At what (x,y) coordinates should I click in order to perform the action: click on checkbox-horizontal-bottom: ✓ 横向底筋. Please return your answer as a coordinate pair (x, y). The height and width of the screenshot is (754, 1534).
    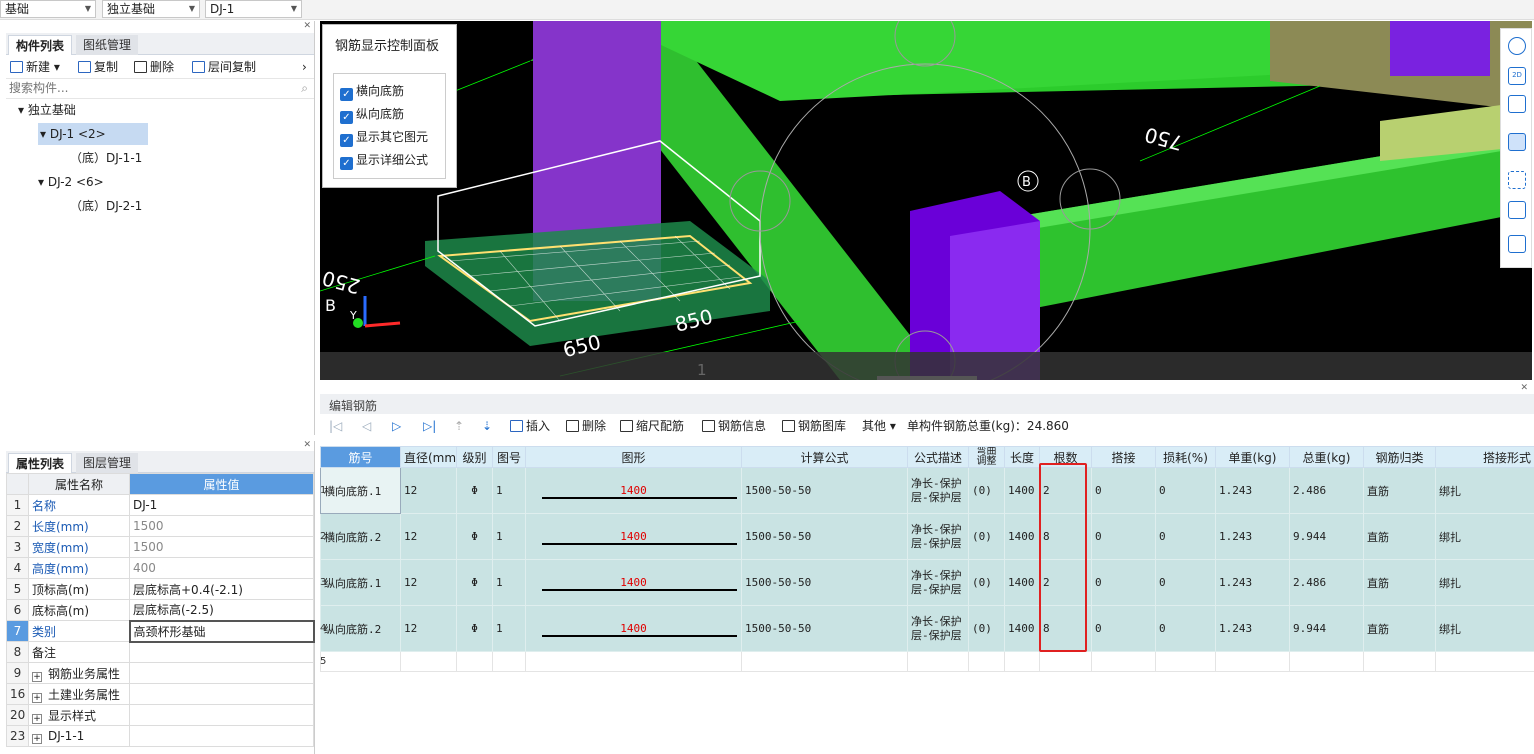
    Looking at the image, I should click on (372, 91).